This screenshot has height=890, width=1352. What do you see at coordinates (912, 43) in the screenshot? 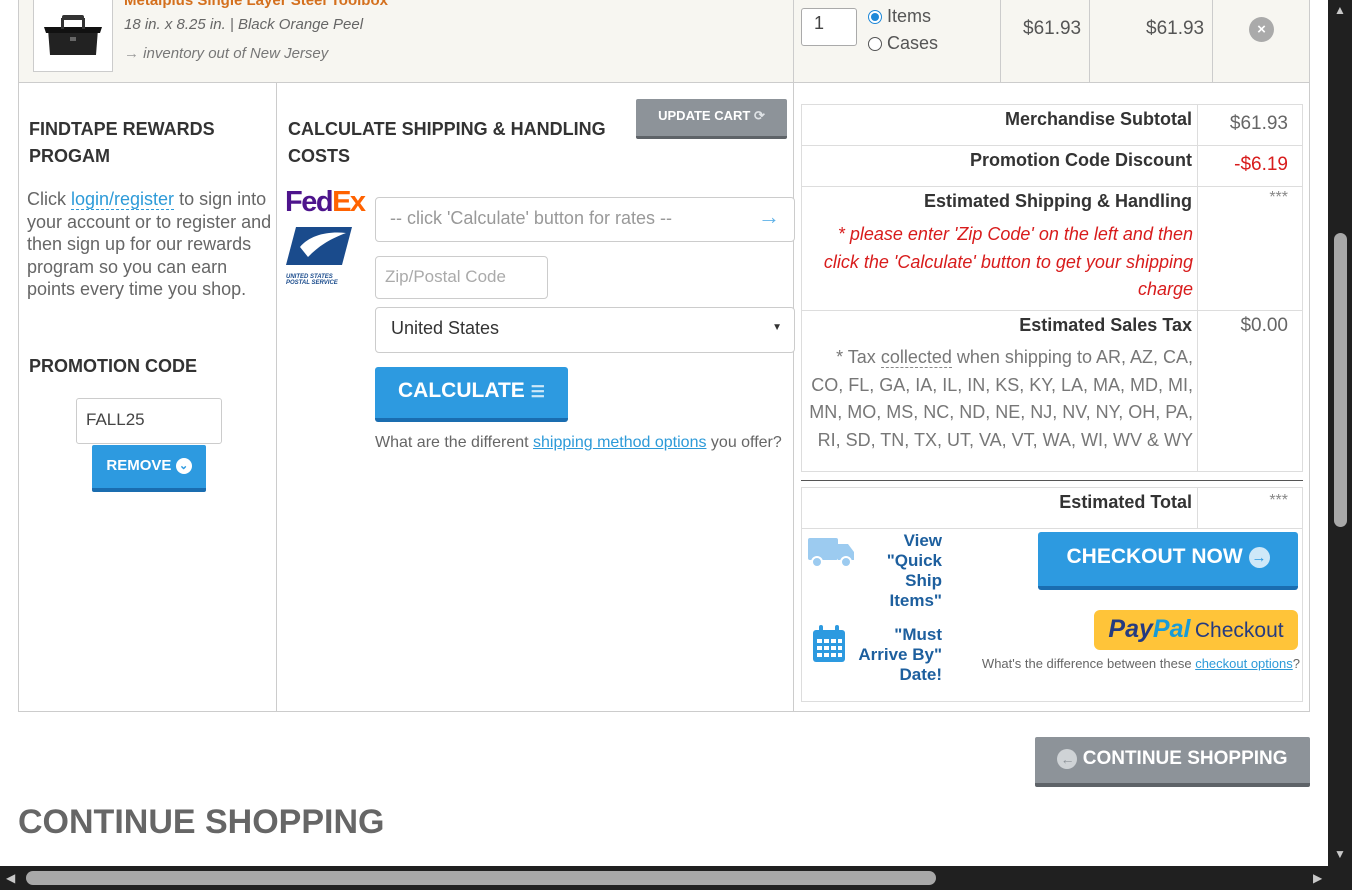
I see `cases-radio-label: Cases` at bounding box center [912, 43].